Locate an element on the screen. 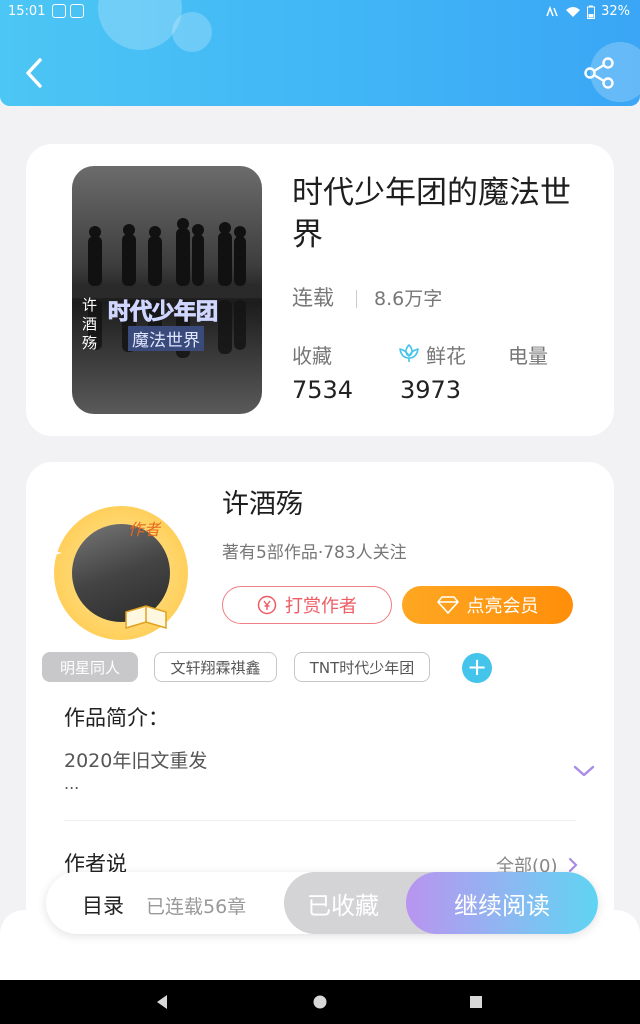 Image resolution: width=640 pixels, height=1024 pixels. cover-title-text: 时代少年团 is located at coordinates (163, 313).